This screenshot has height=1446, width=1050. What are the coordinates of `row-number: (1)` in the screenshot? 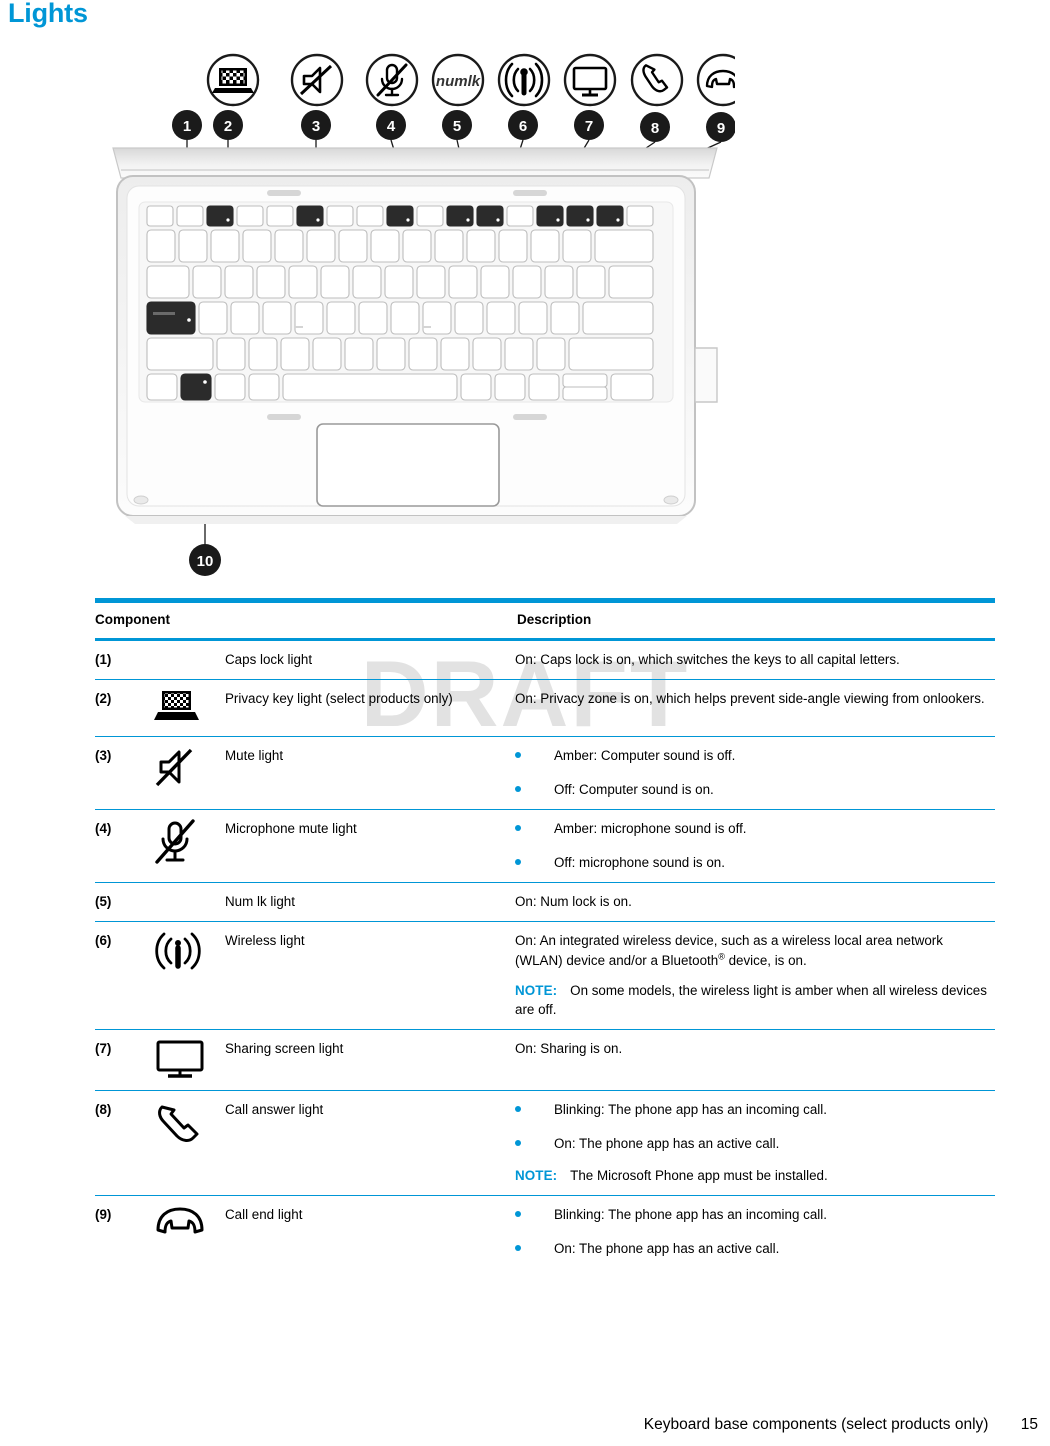 It's located at (124, 660).